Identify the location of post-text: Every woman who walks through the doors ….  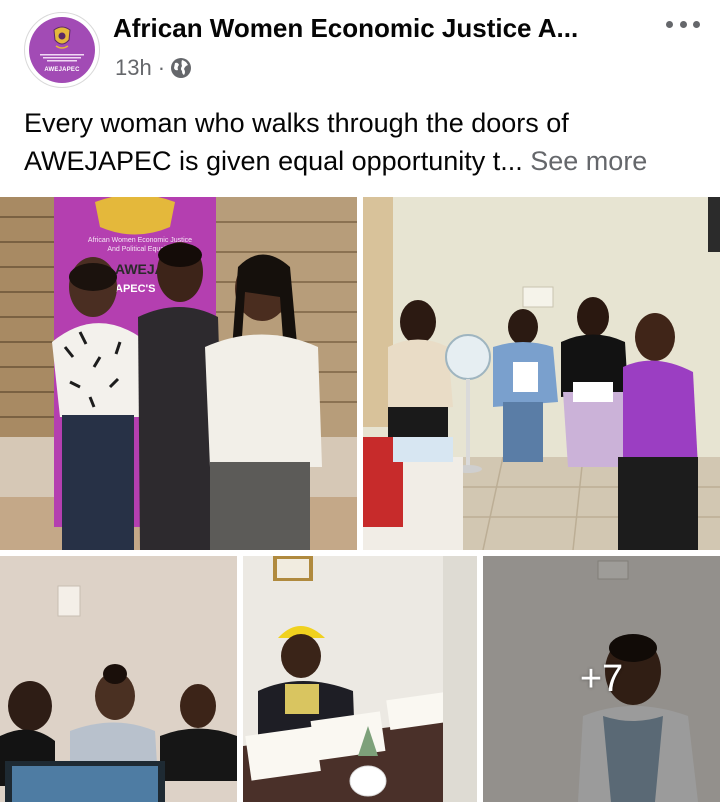
(364, 142).